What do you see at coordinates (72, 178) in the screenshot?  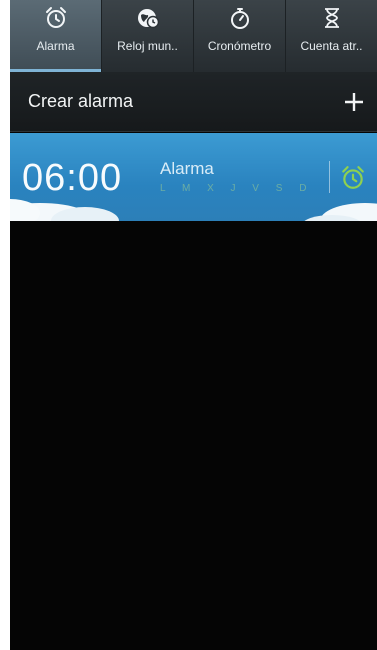 I see `alarm-time: 06:00` at bounding box center [72, 178].